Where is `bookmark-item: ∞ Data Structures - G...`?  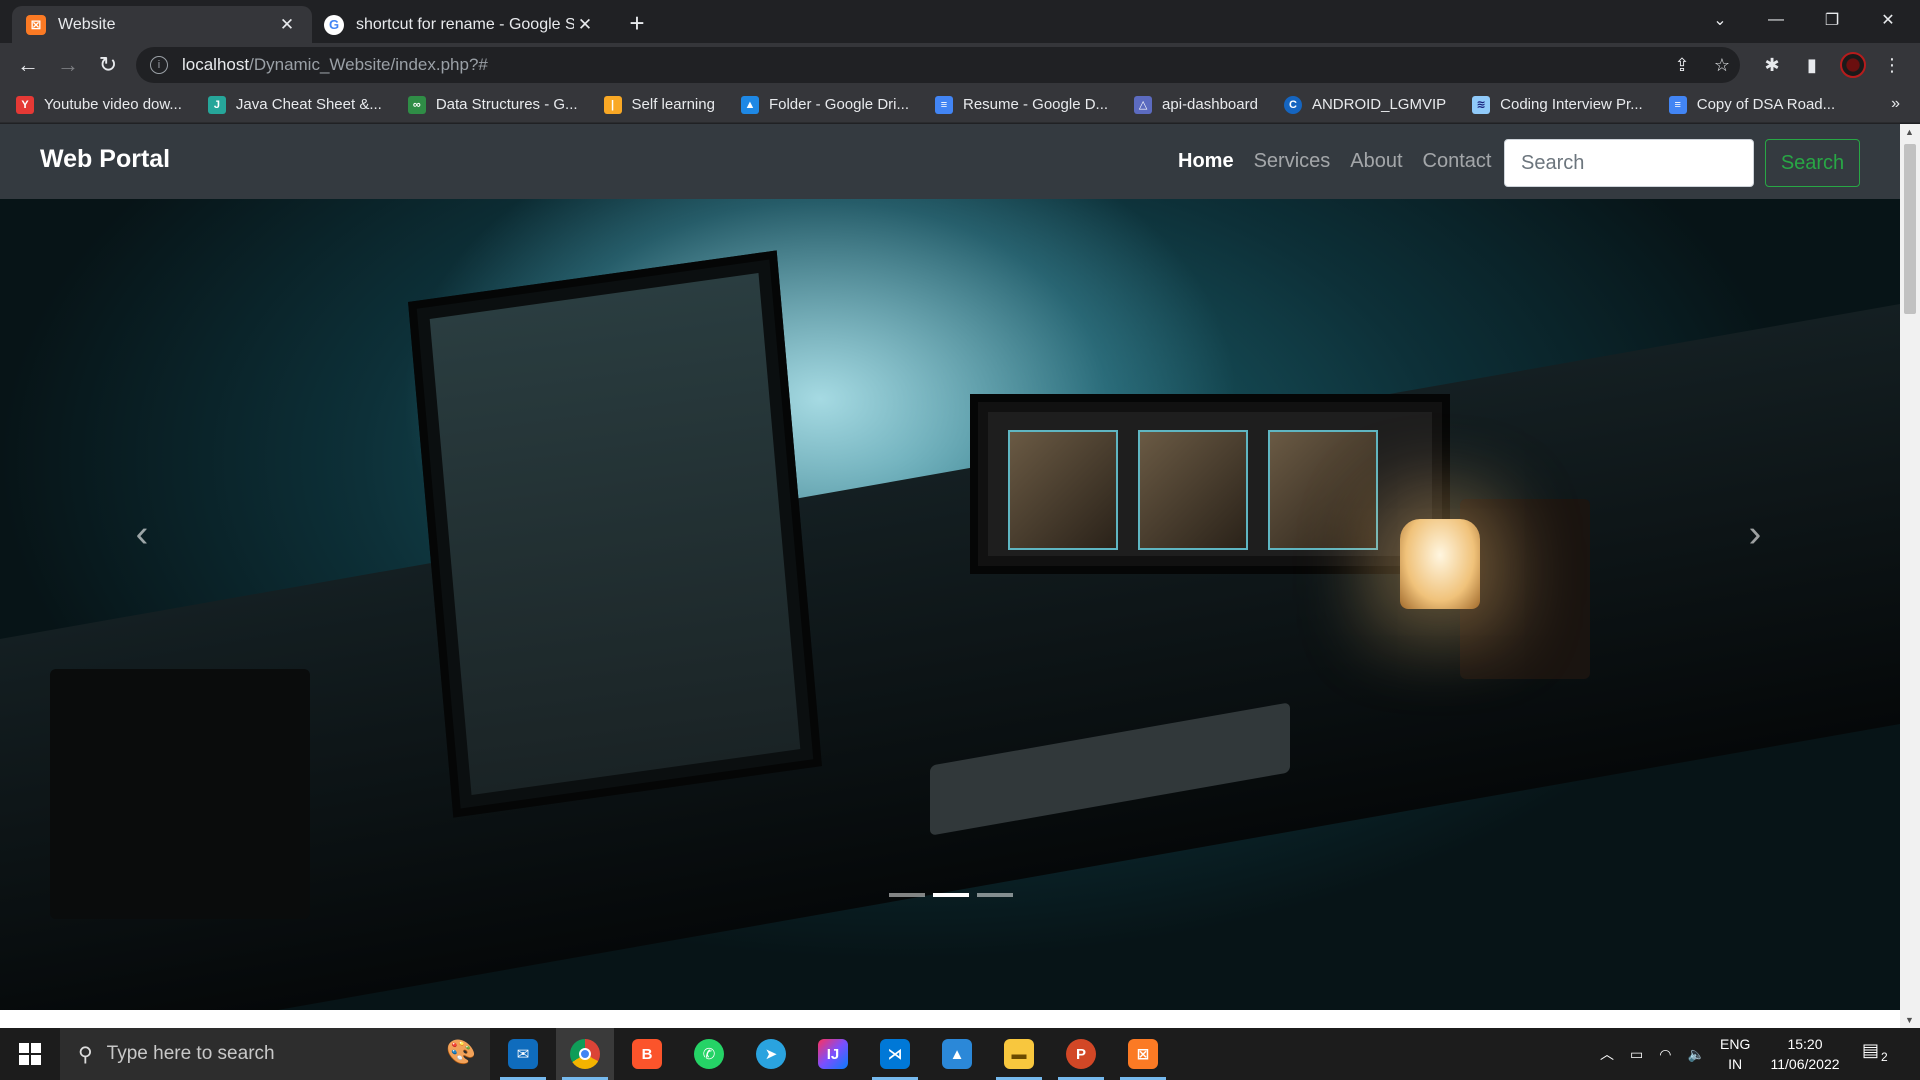
bookmark-item: ∞ Data Structures - G... is located at coordinates (492, 104).